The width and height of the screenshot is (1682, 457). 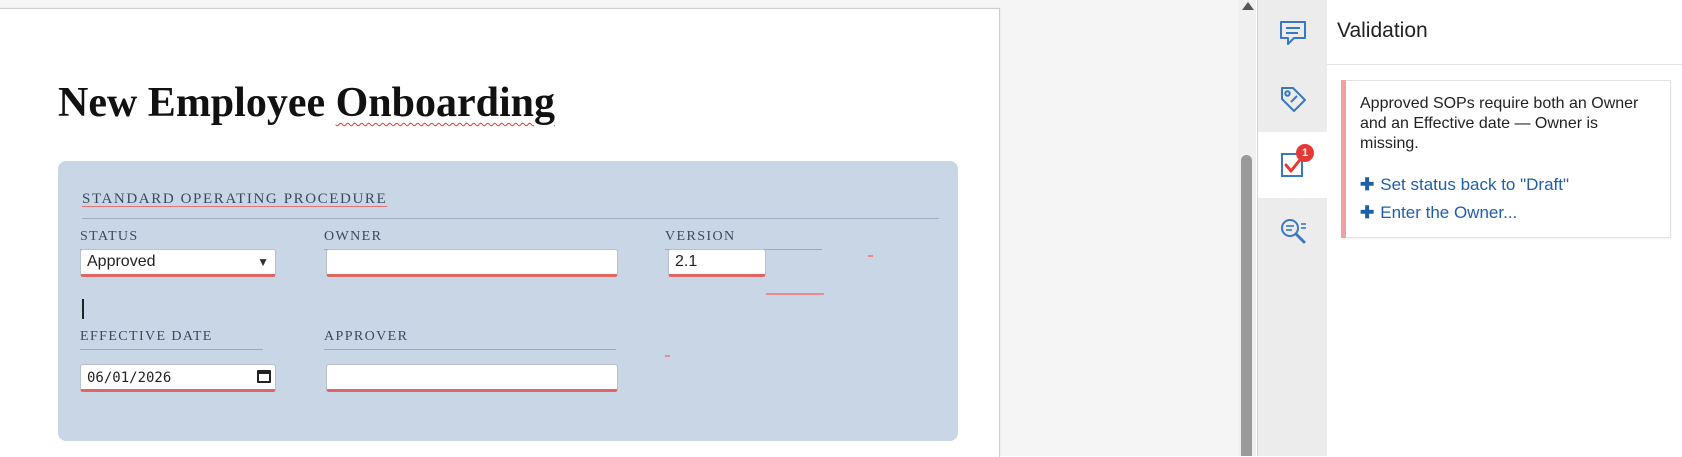 I want to click on tool-search-button, so click(x=1293, y=231).